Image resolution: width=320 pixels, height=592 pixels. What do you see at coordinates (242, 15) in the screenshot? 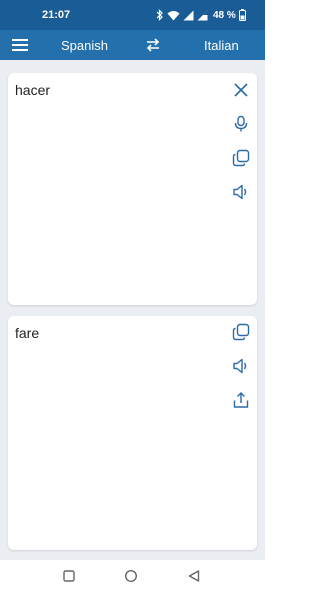
I see `battery-icon` at bounding box center [242, 15].